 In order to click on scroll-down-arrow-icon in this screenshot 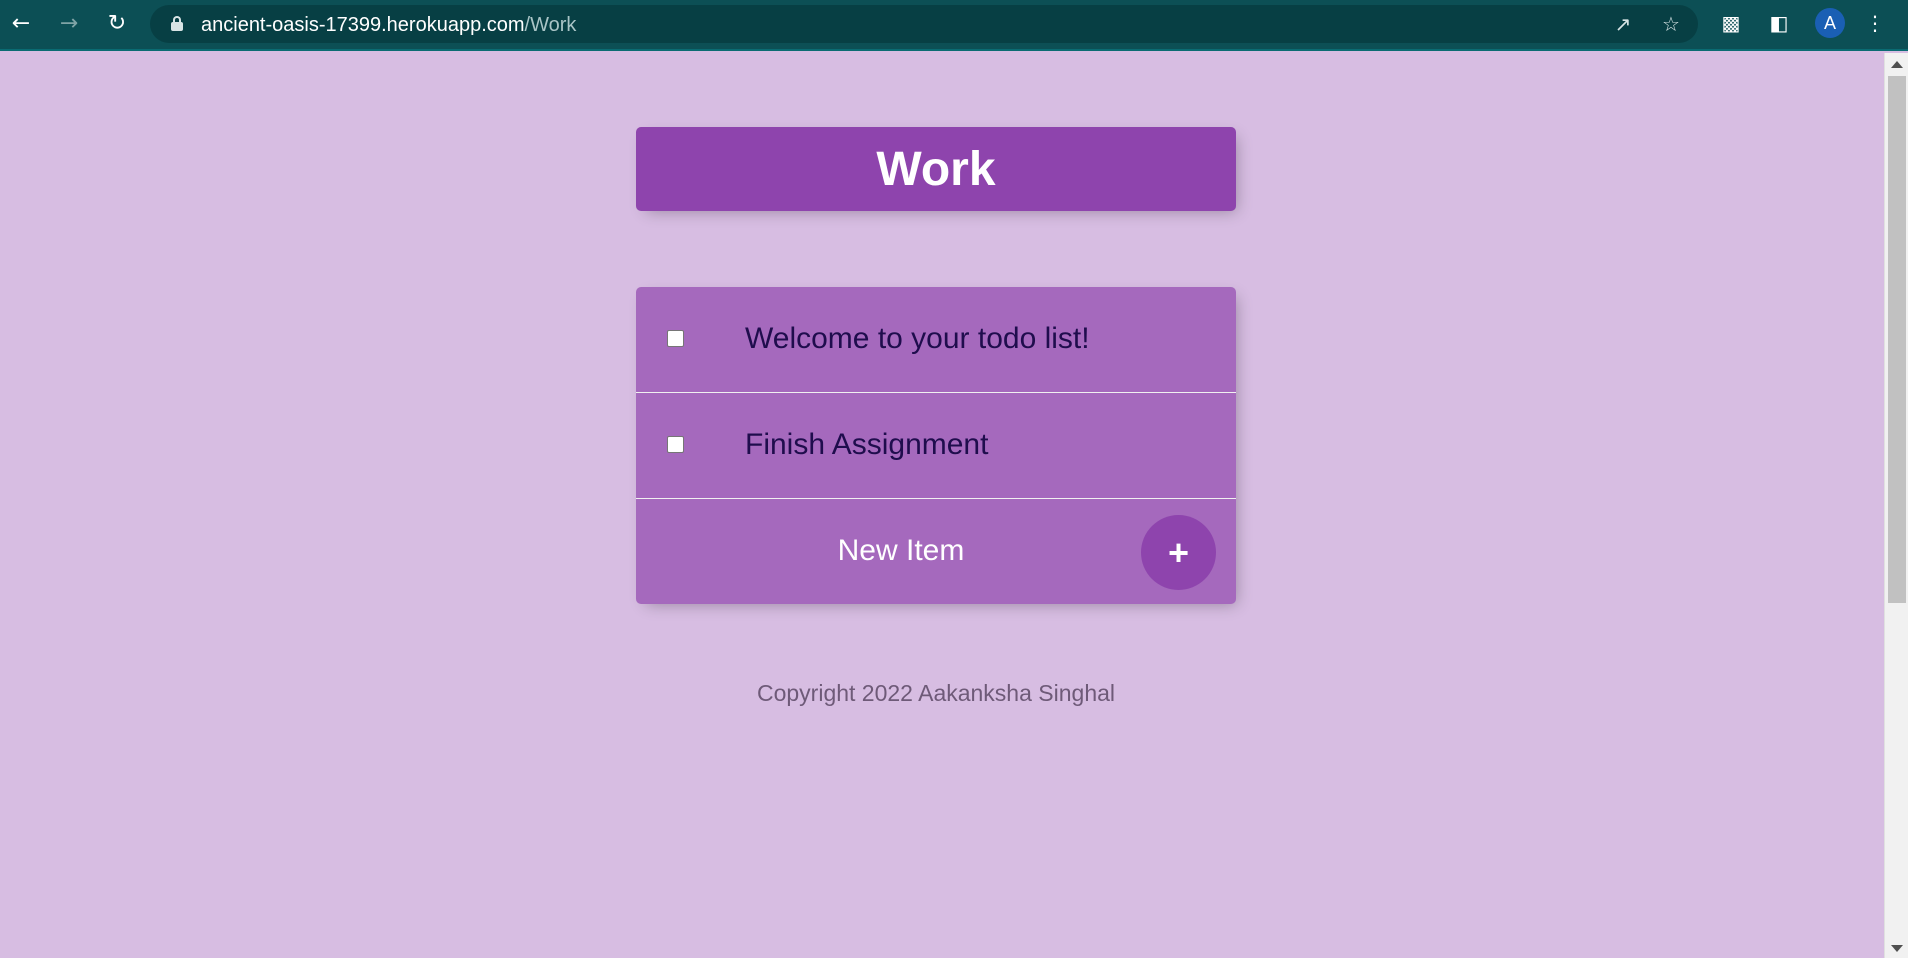, I will do `click(1897, 948)`.